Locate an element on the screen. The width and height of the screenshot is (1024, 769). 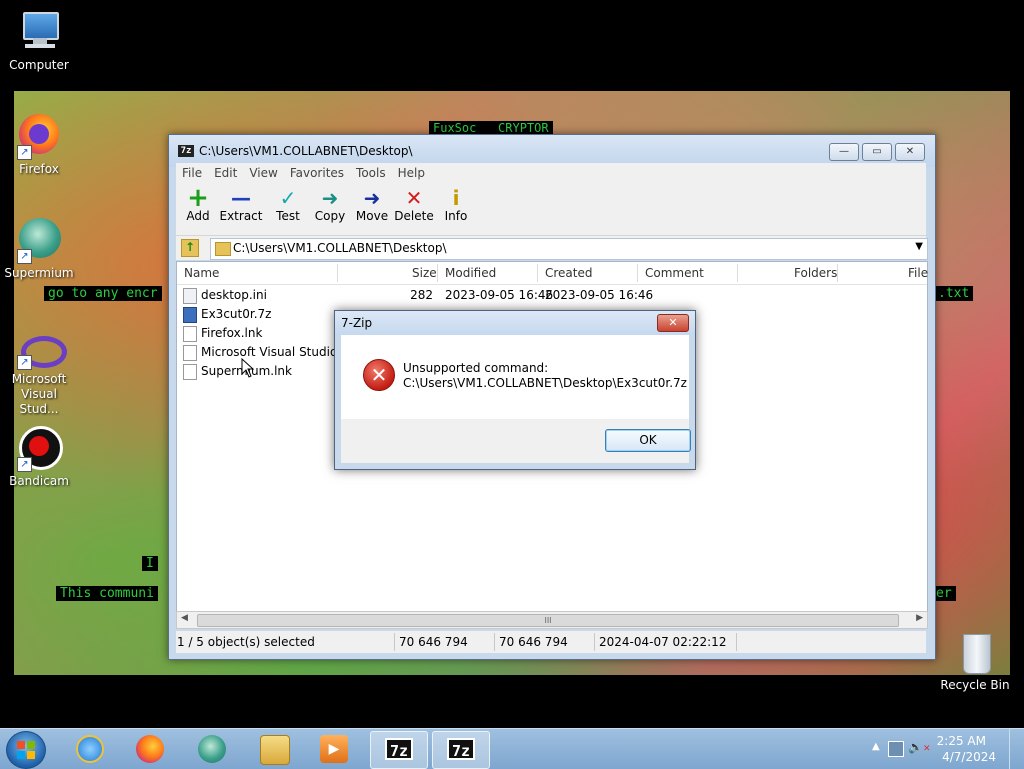
horizontal-scrollbar: ◀ III ▶ is located at coordinates (552, 620).